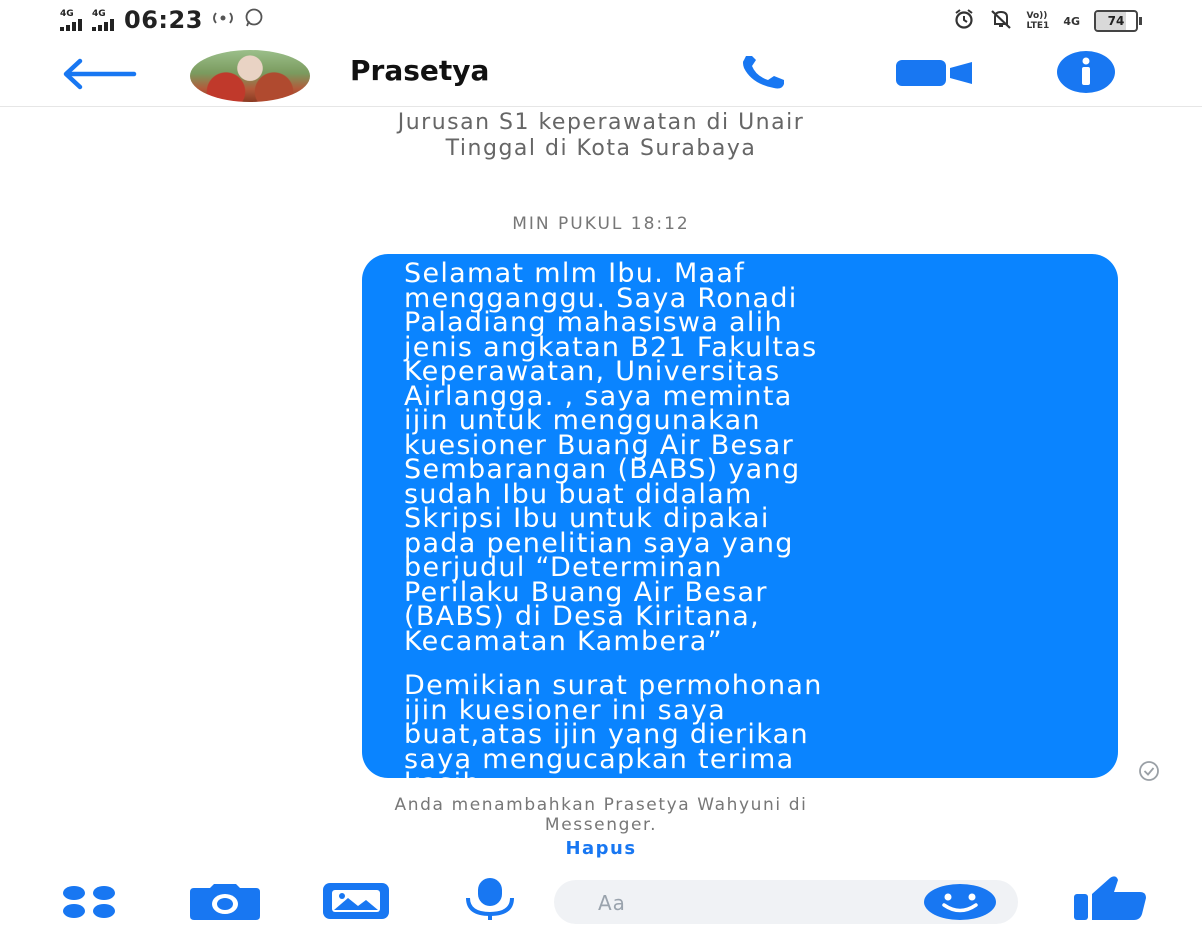  I want to click on emoji-button, so click(960, 904).